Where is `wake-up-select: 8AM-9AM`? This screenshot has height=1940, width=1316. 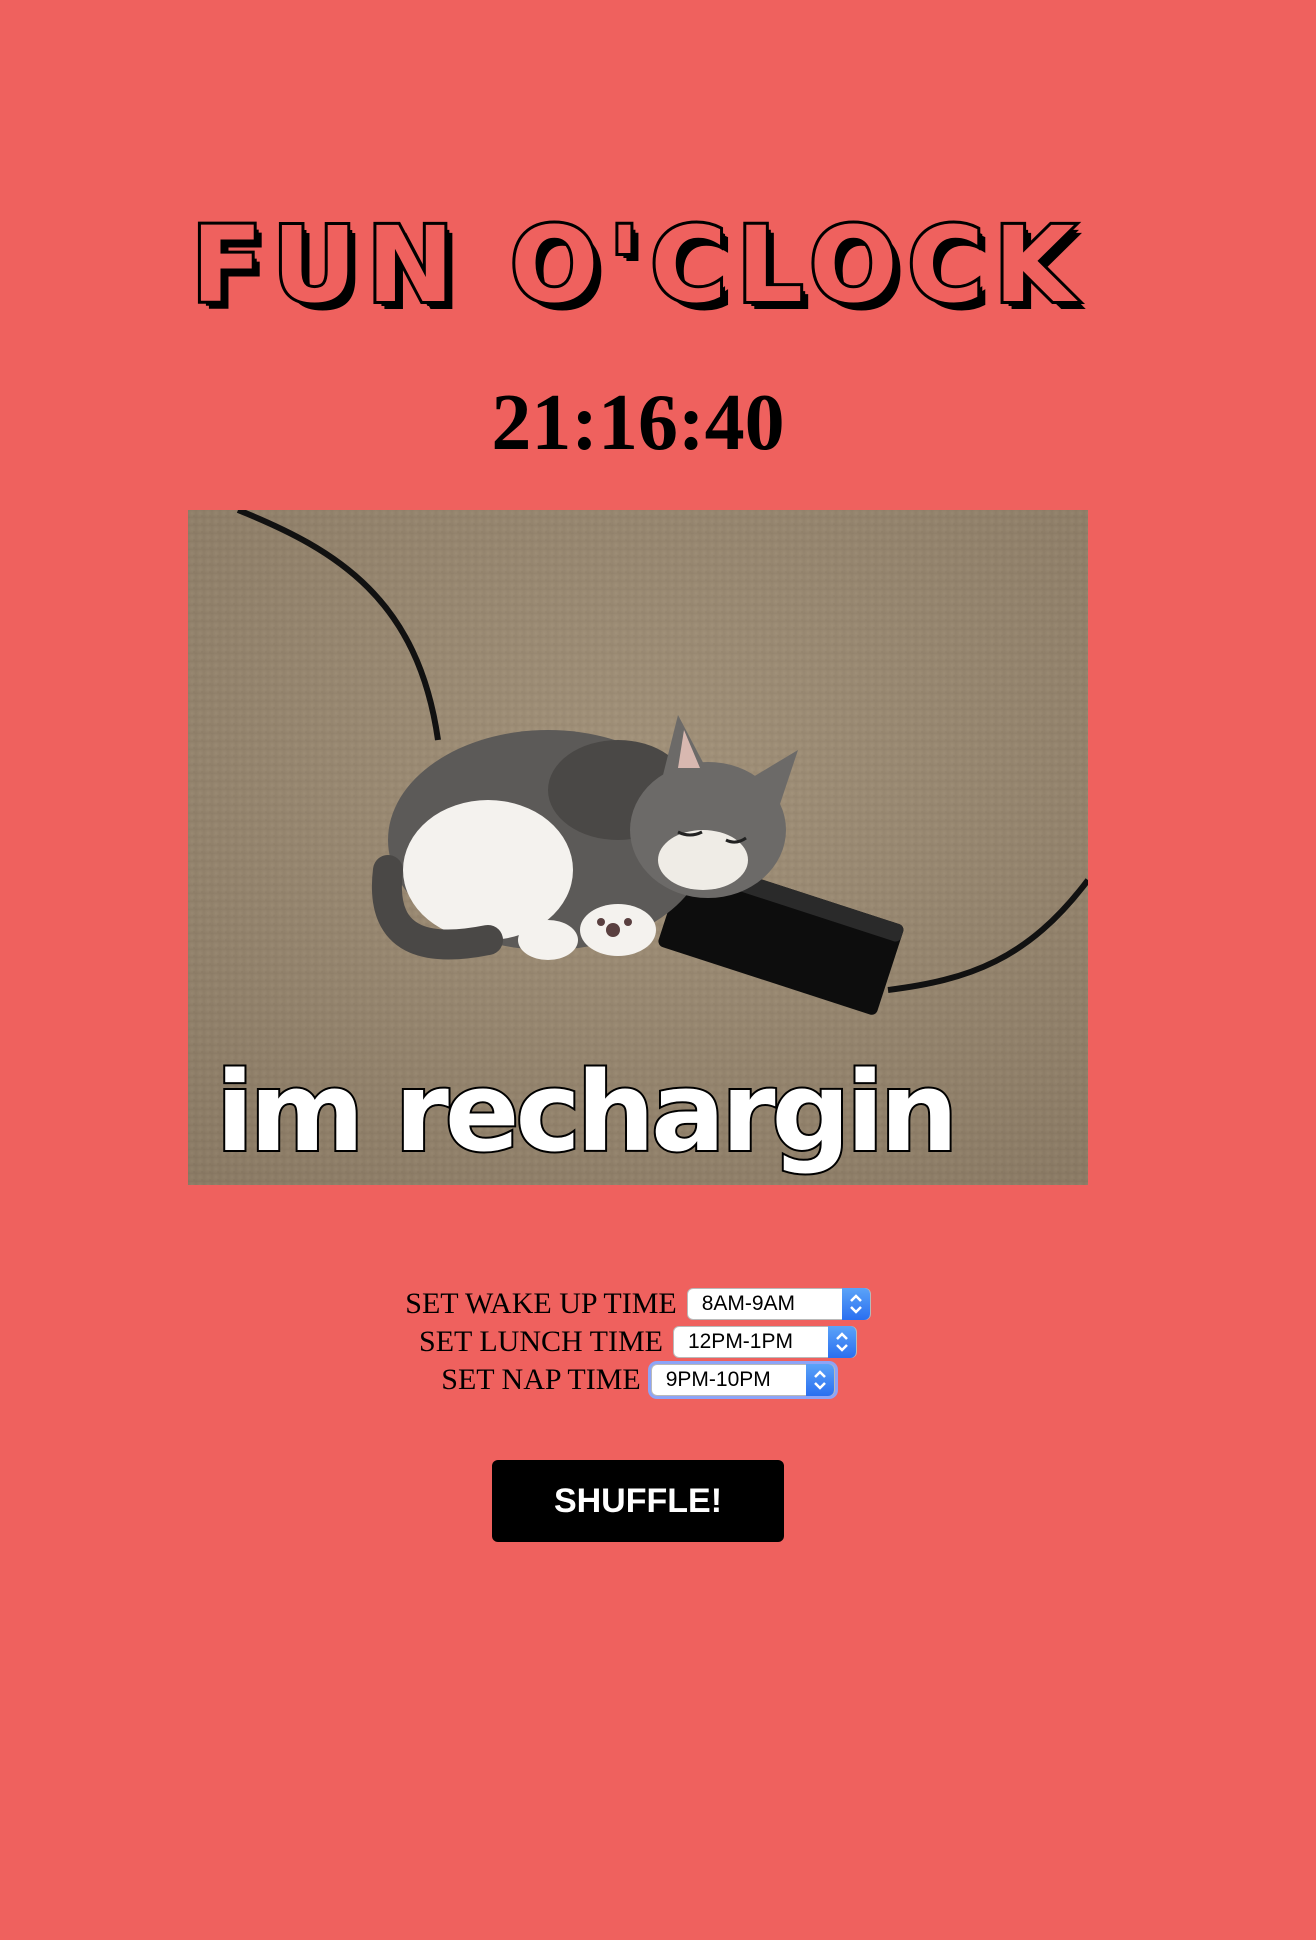
wake-up-select: 8AM-9AM is located at coordinates (778, 1304).